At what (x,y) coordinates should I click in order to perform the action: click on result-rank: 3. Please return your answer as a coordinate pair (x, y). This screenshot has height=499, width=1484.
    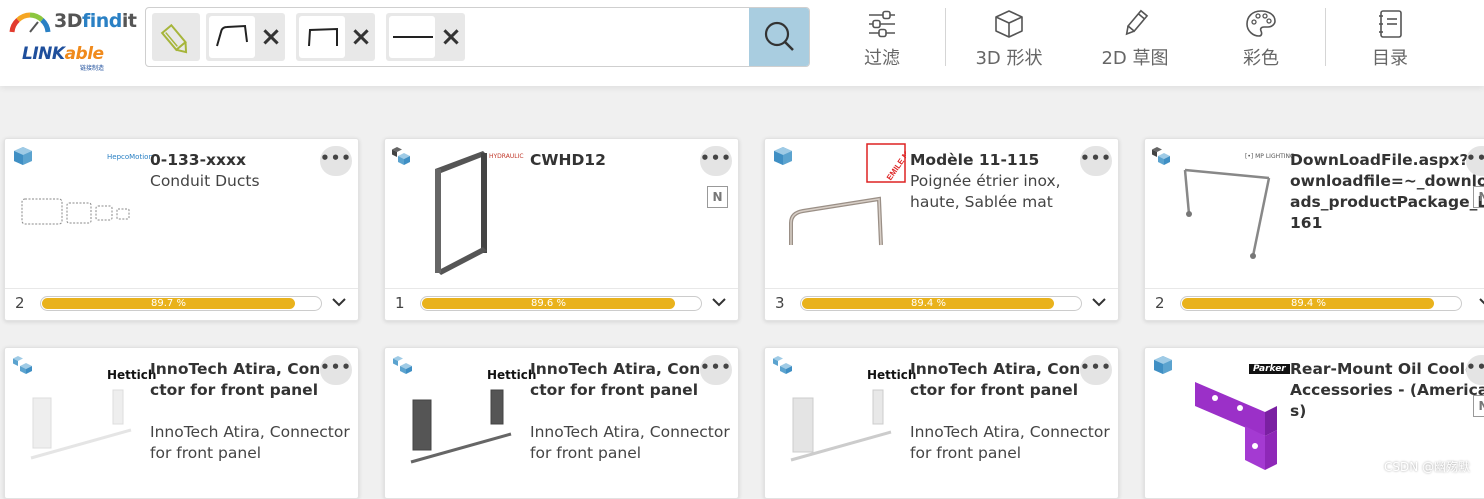
    Looking at the image, I should click on (780, 303).